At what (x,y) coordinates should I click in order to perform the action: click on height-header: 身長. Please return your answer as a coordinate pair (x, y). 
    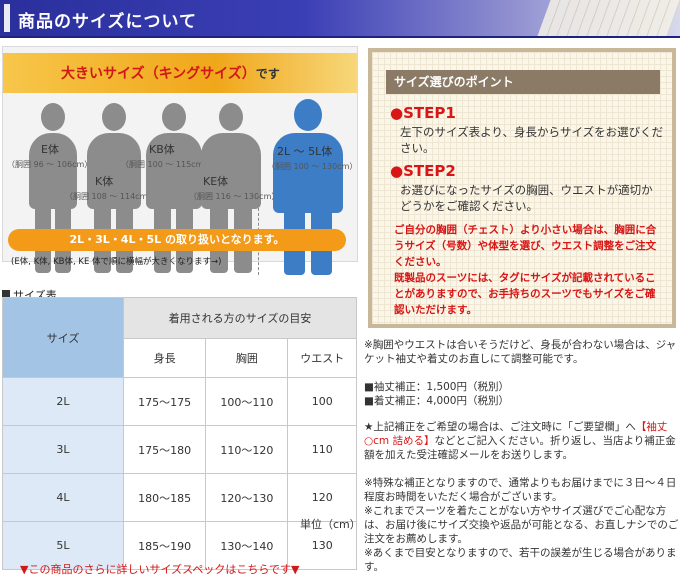
    Looking at the image, I should click on (164, 358).